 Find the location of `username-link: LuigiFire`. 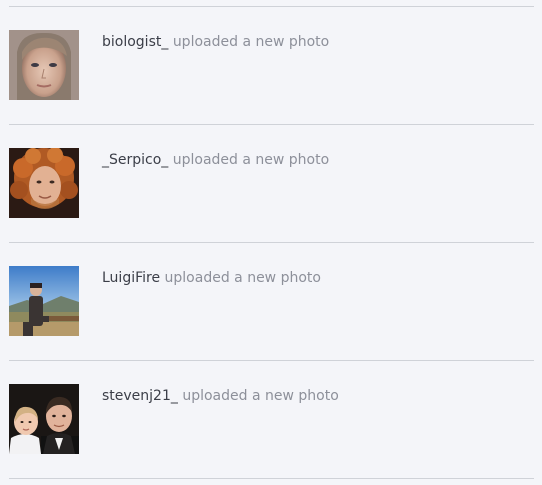

username-link: LuigiFire is located at coordinates (131, 278).